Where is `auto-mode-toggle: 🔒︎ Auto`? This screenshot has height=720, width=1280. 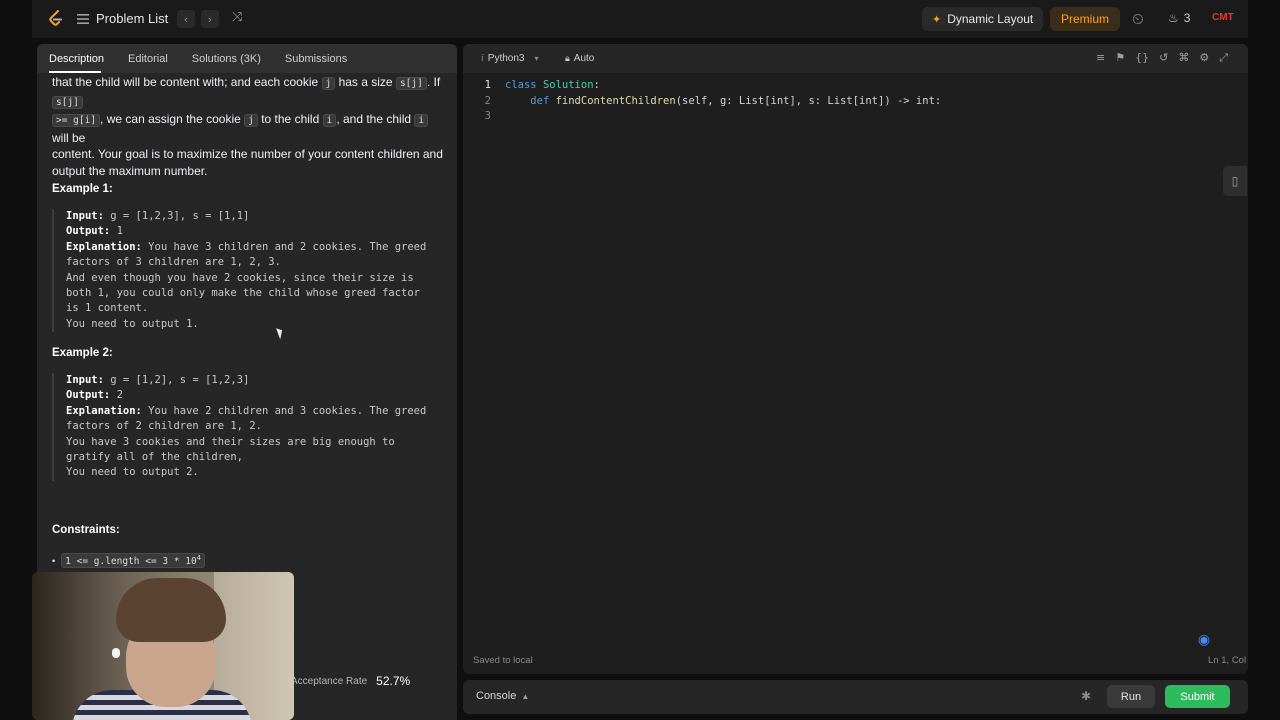 auto-mode-toggle: 🔒︎ Auto is located at coordinates (579, 58).